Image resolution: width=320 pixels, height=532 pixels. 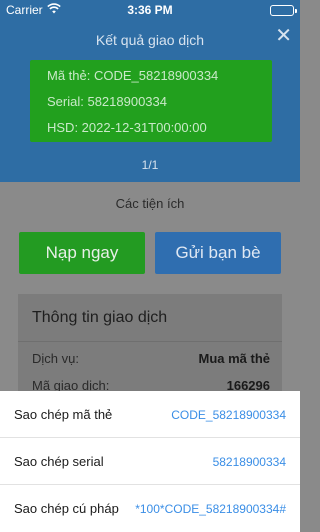 What do you see at coordinates (150, 165) in the screenshot?
I see `page-indicator: 1/1` at bounding box center [150, 165].